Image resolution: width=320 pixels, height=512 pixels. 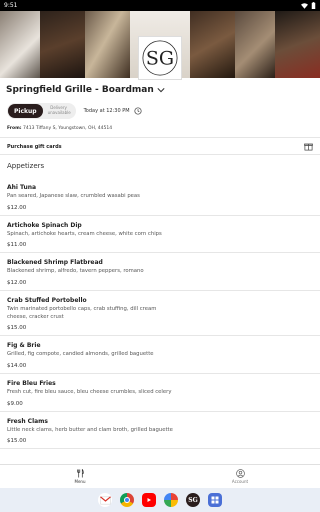 What do you see at coordinates (28, 421) in the screenshot?
I see `menu-item-name: Fresh Clams` at bounding box center [28, 421].